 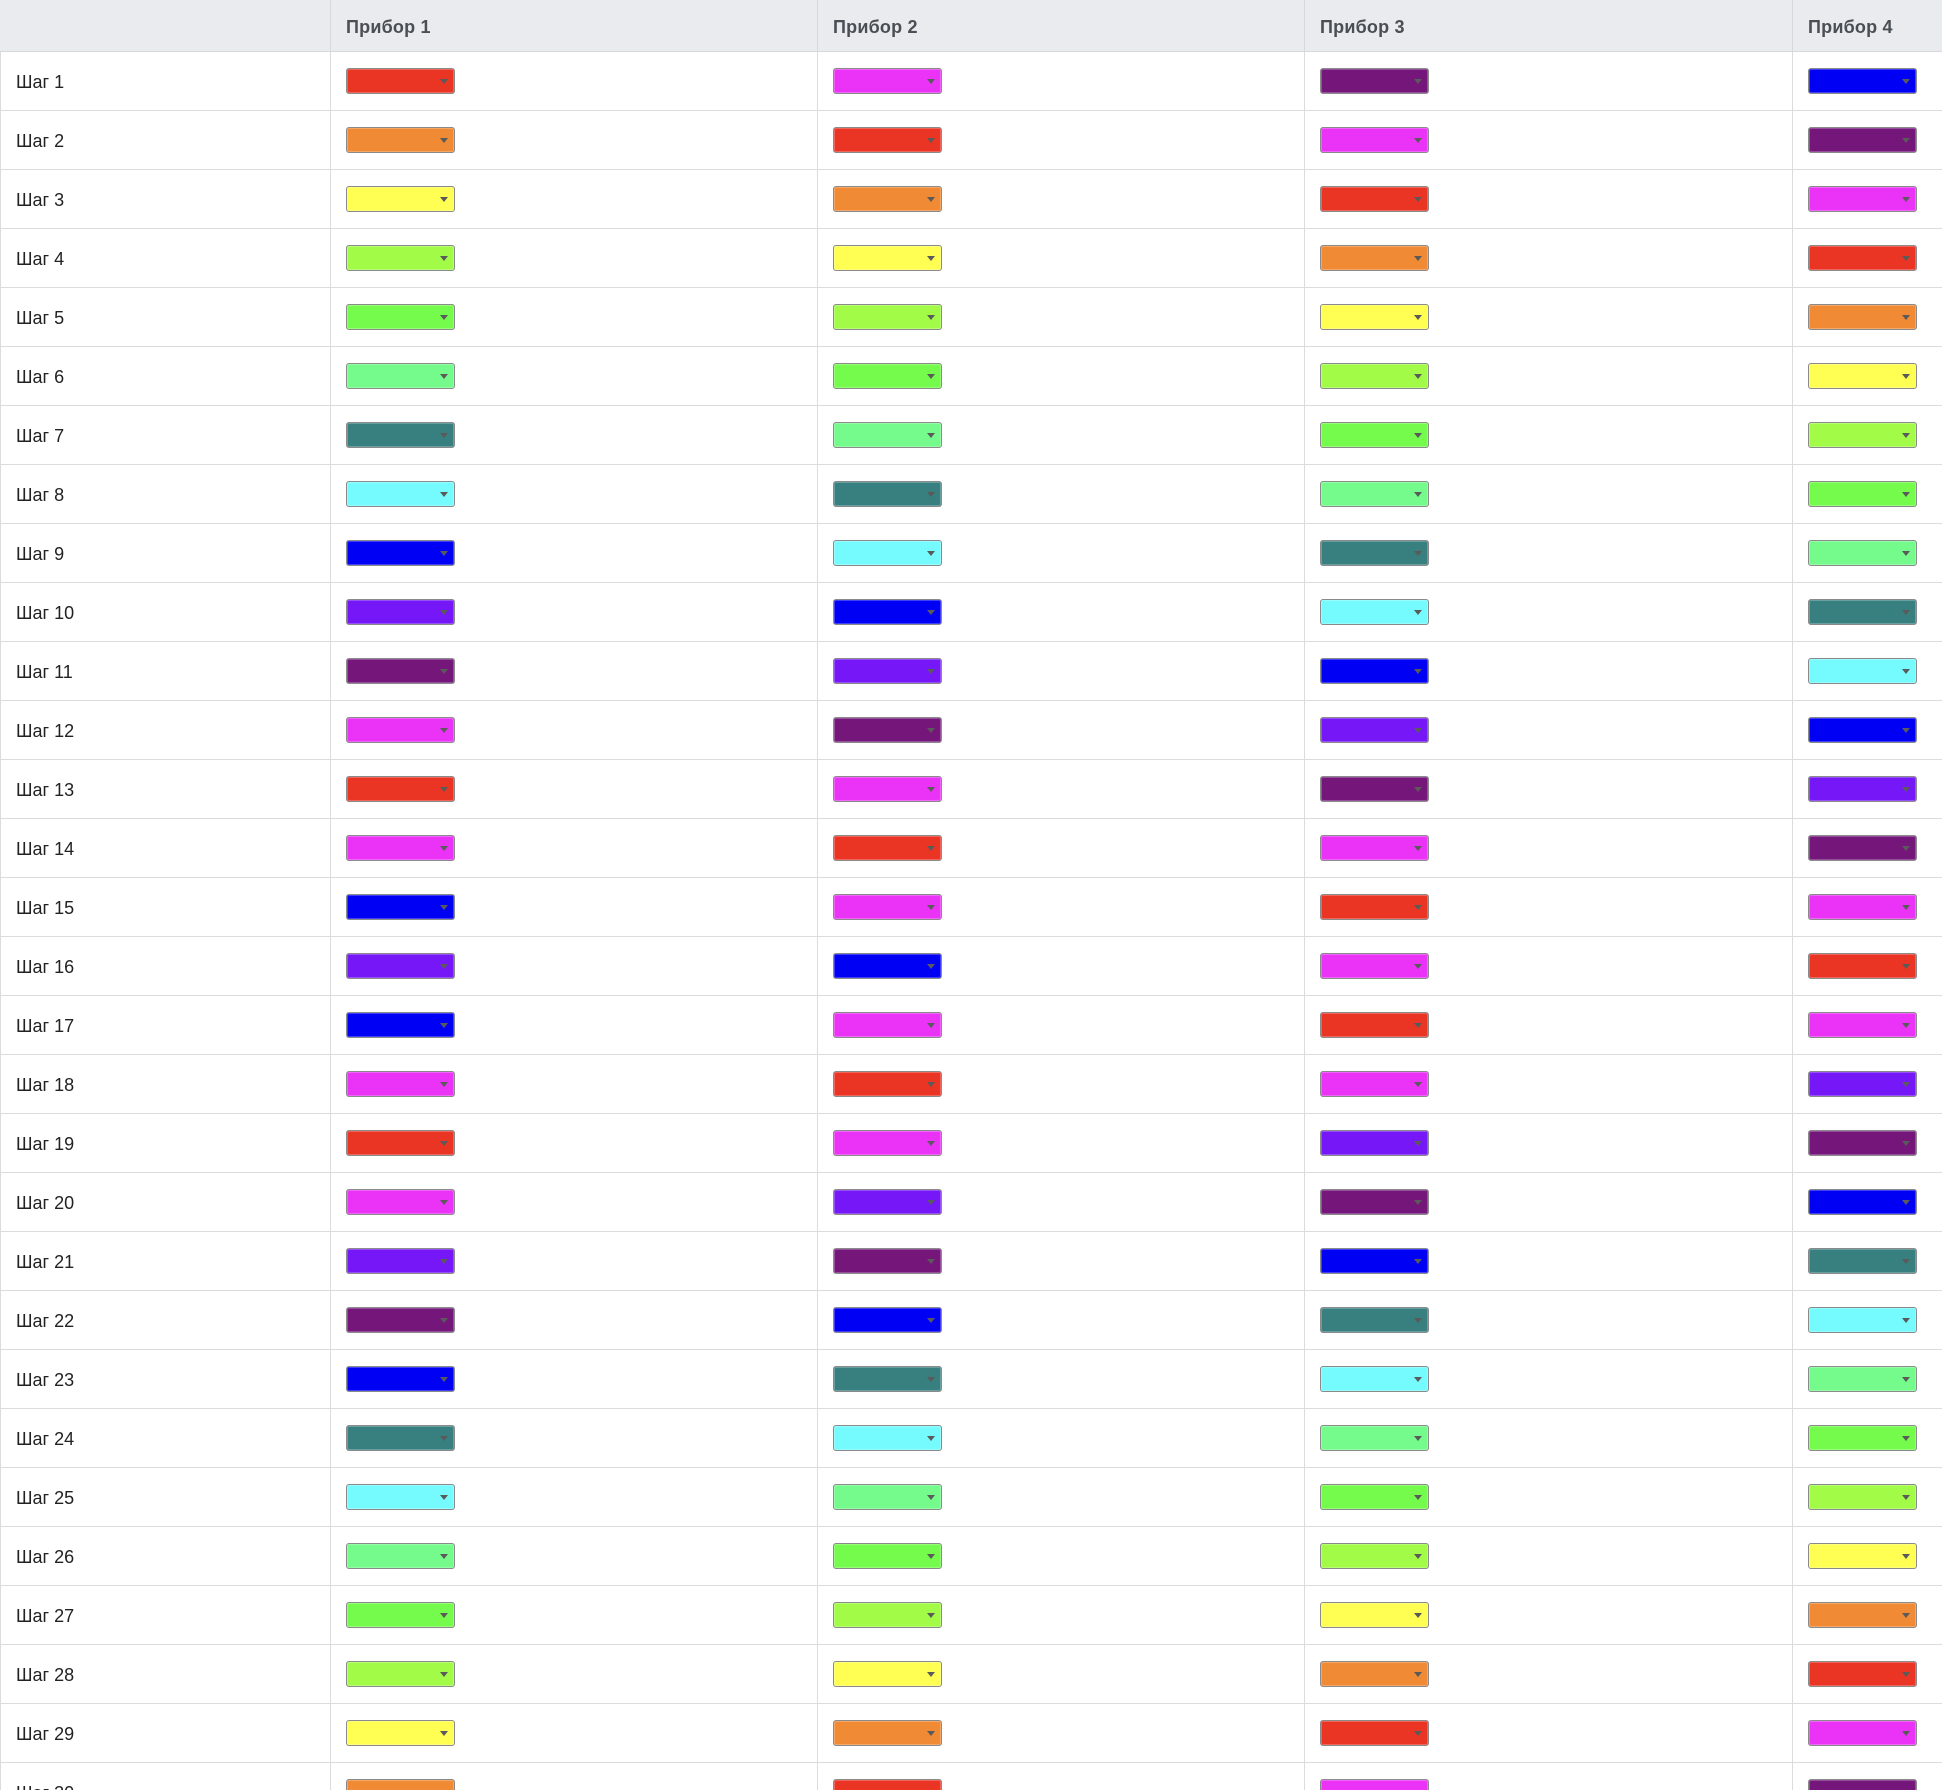 What do you see at coordinates (1549, 26) in the screenshot?
I see `header-column-device-3: Прибор 3` at bounding box center [1549, 26].